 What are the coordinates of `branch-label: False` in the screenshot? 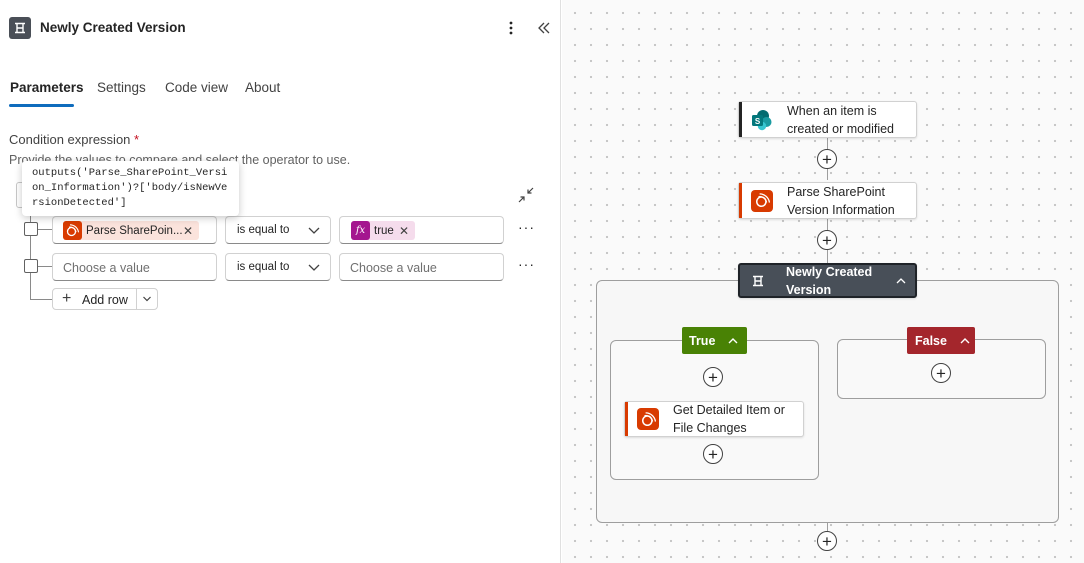 It's located at (931, 340).